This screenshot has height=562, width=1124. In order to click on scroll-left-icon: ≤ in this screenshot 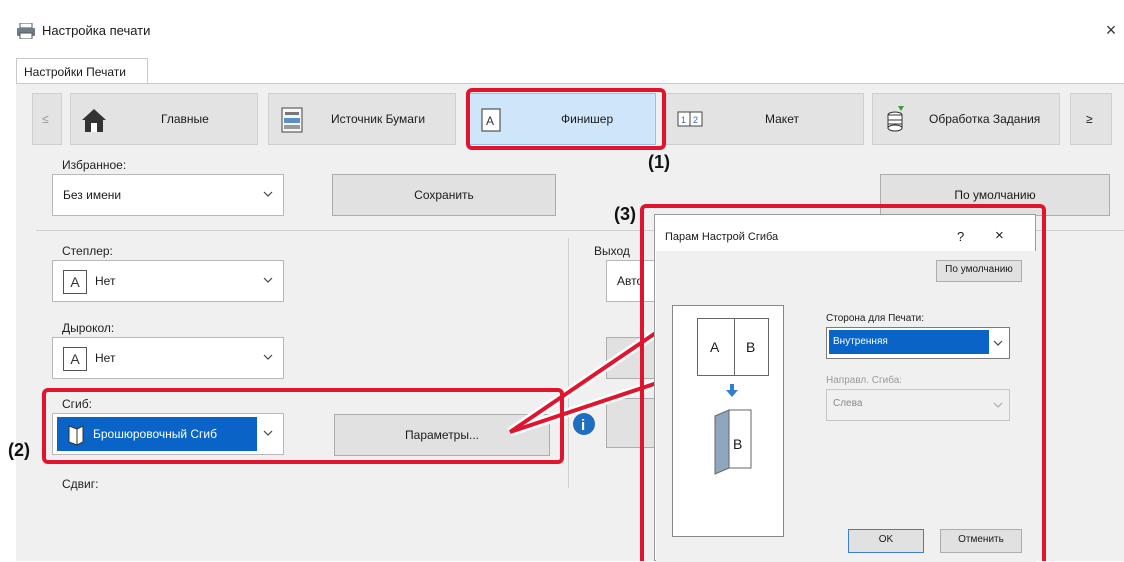, I will do `click(45, 119)`.